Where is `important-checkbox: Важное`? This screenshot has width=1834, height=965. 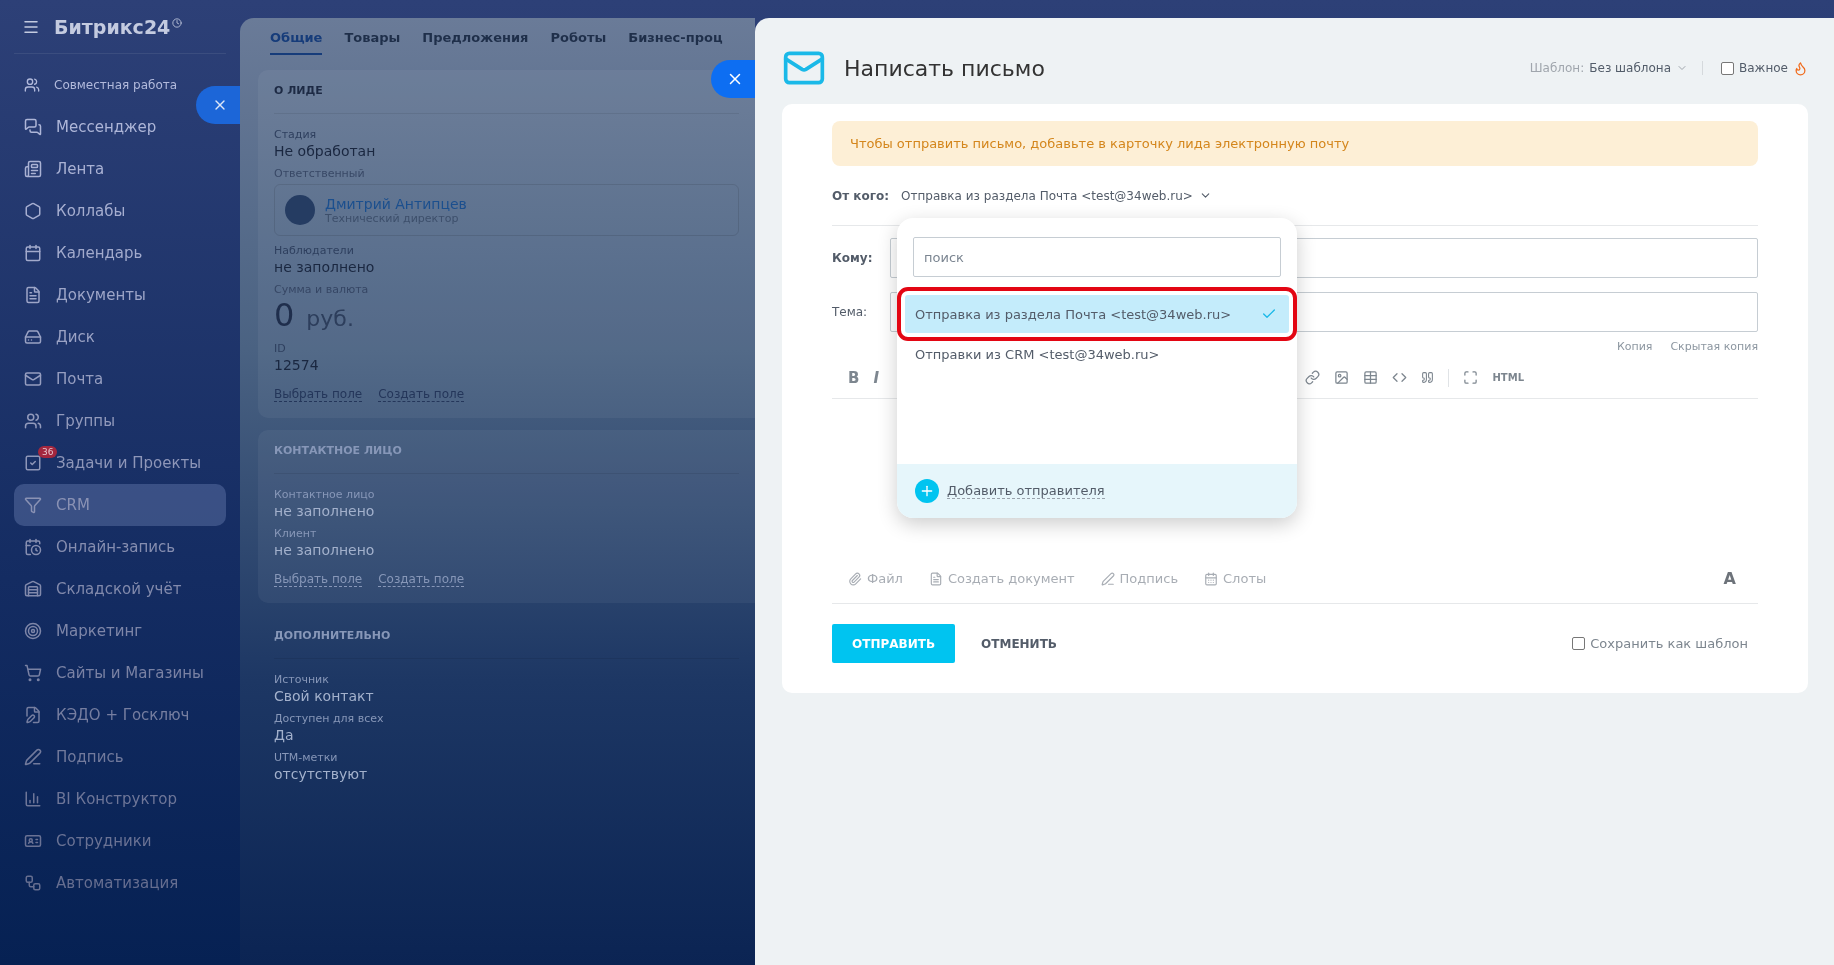 important-checkbox: Важное is located at coordinates (1764, 68).